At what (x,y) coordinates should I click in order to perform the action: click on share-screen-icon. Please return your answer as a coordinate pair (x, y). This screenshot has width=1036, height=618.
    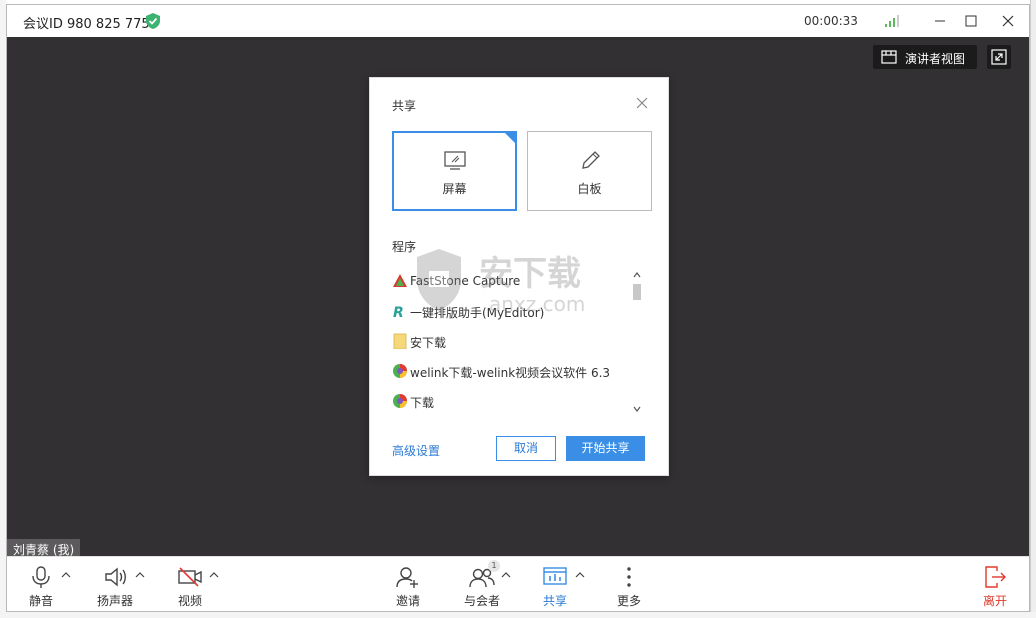
    Looking at the image, I should click on (555, 576).